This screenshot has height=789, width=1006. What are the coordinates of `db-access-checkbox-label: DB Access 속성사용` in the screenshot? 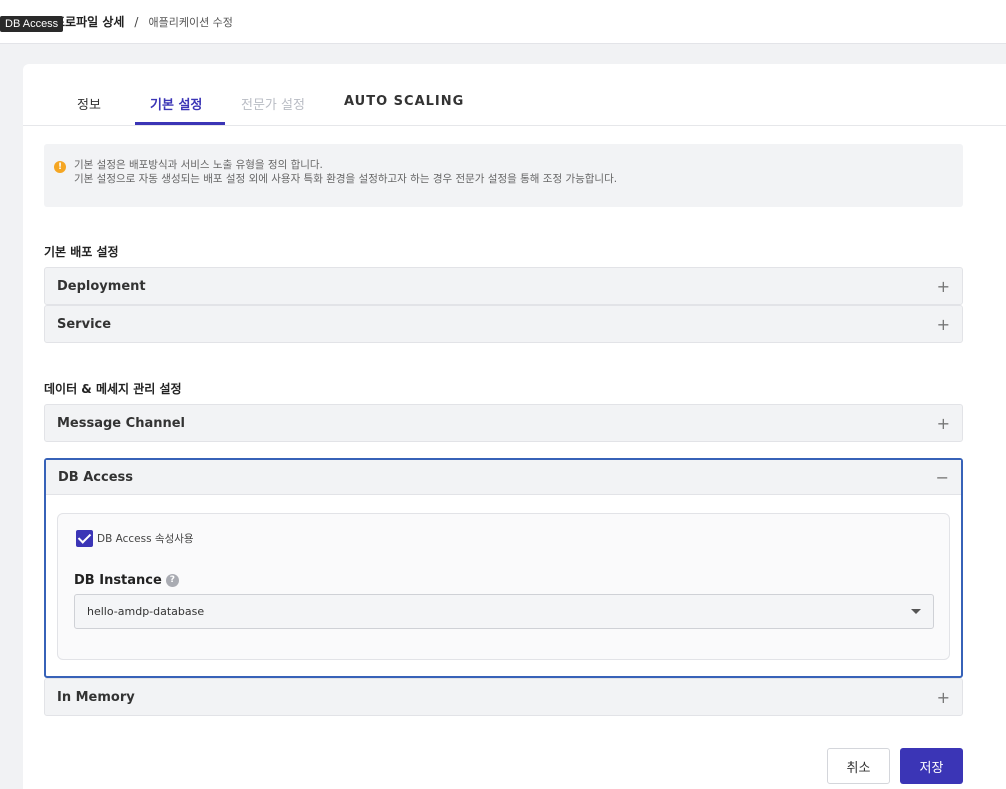 It's located at (145, 538).